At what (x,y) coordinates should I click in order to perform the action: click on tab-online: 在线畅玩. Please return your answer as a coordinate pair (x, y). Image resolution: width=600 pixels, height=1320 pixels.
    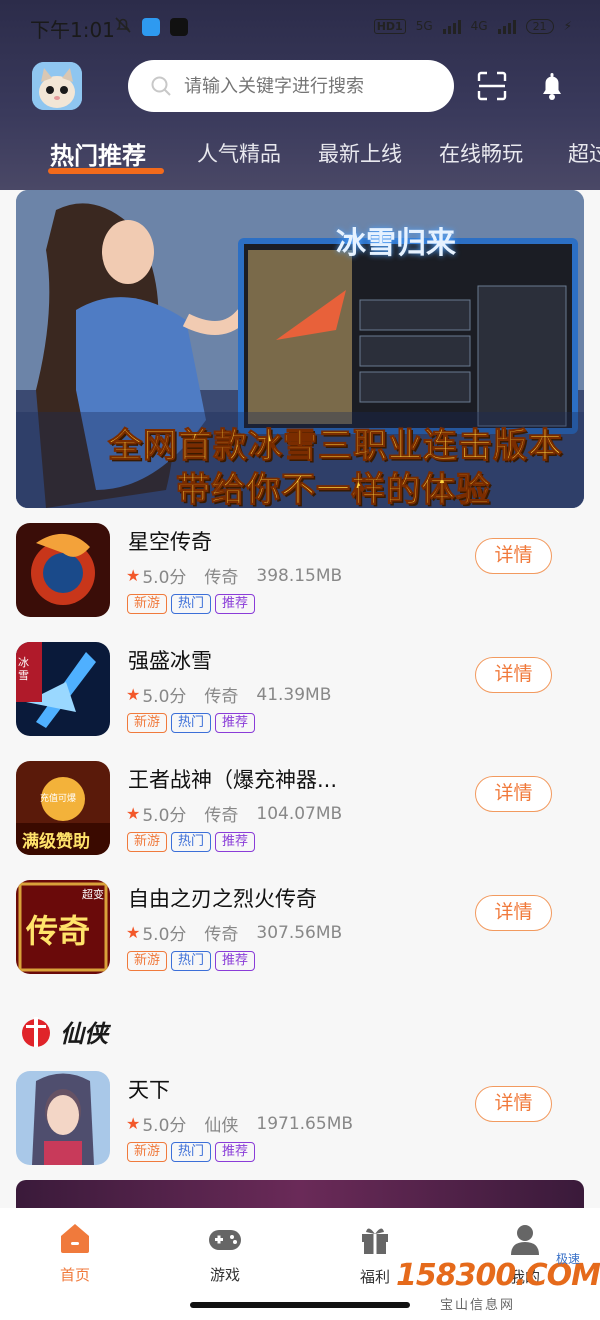
    Looking at the image, I should click on (481, 153).